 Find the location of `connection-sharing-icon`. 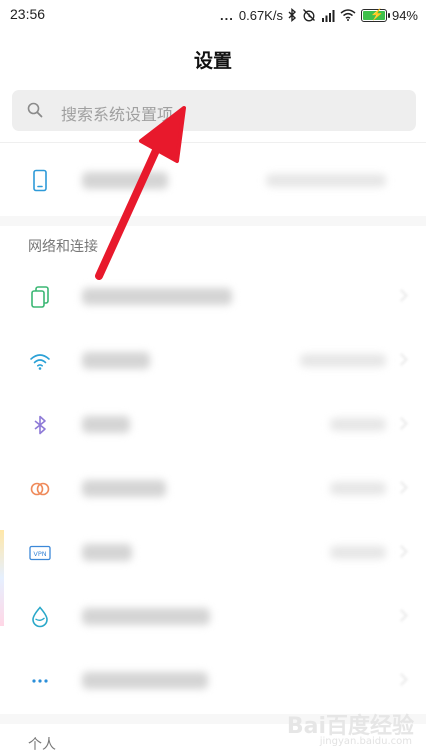

connection-sharing-icon is located at coordinates (40, 489).